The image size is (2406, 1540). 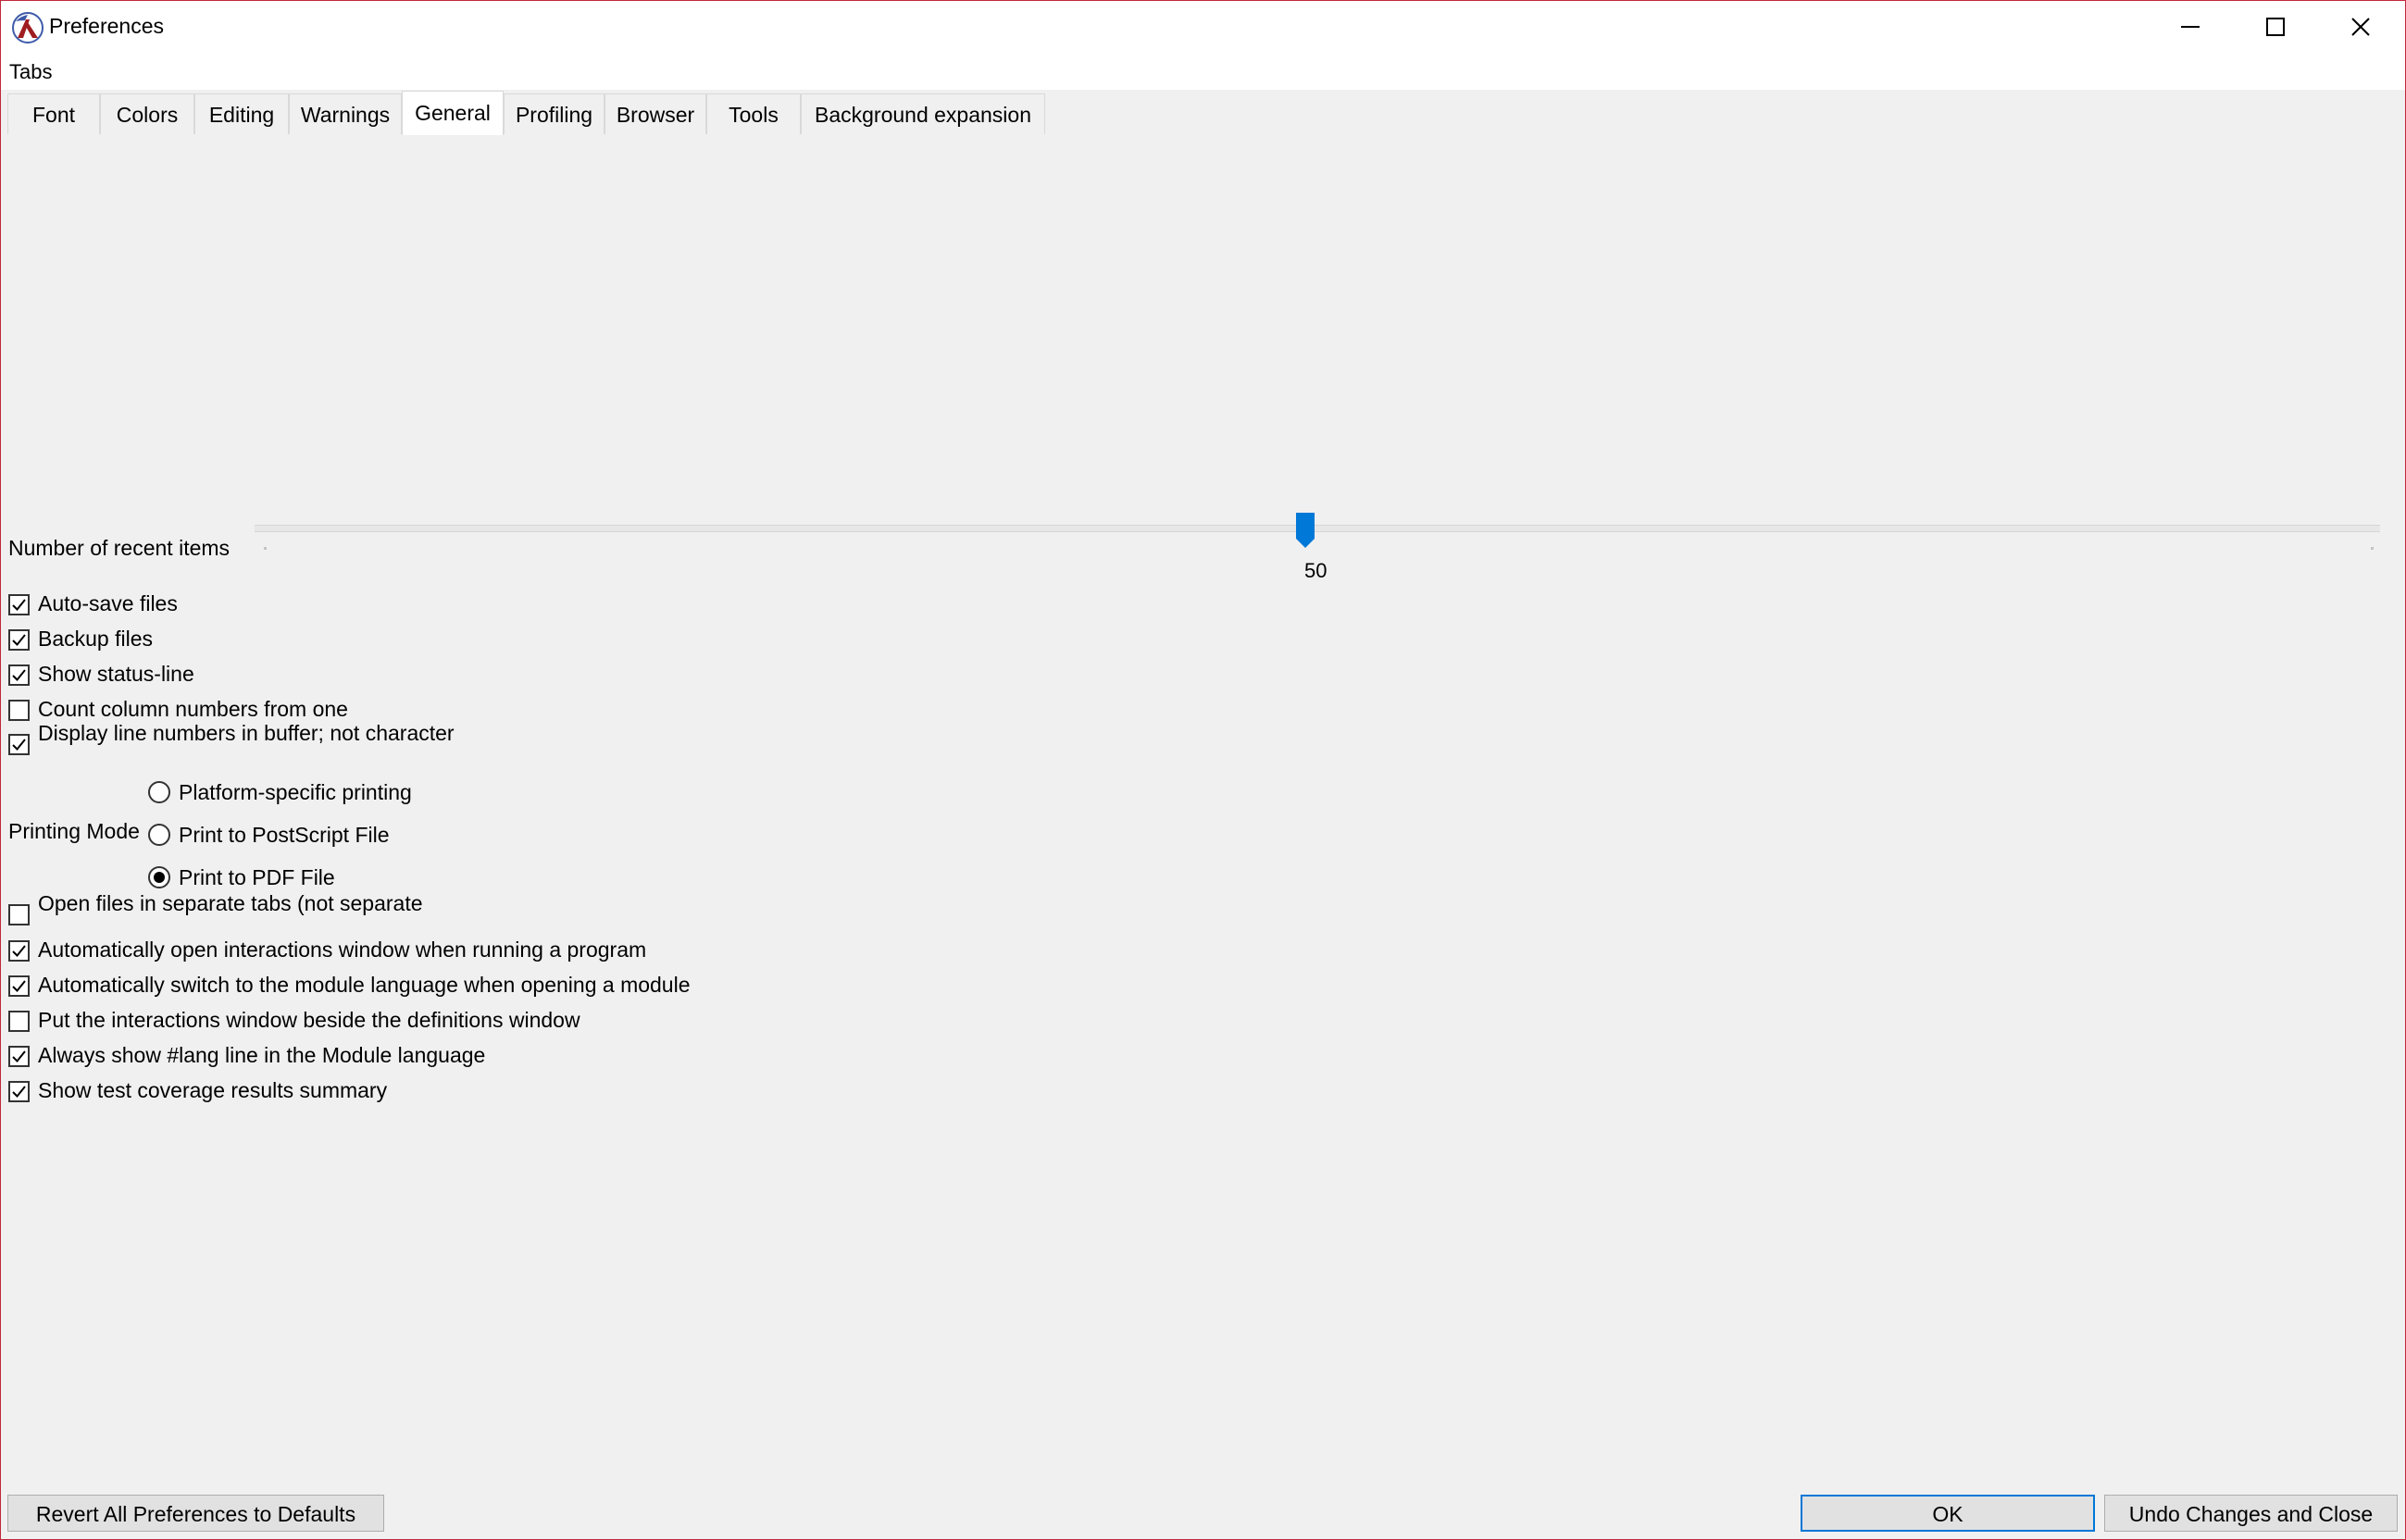 I want to click on minimize-button, so click(x=2191, y=28).